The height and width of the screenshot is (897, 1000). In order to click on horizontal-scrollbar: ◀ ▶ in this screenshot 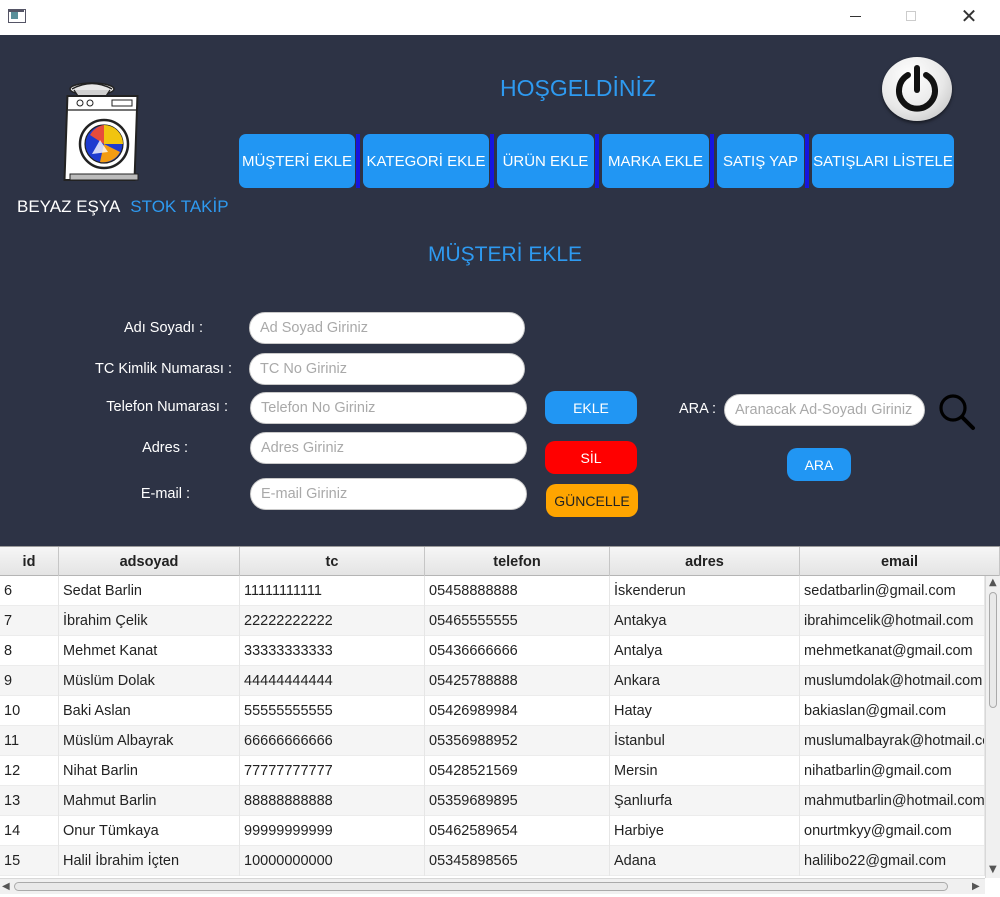, I will do `click(492, 886)`.